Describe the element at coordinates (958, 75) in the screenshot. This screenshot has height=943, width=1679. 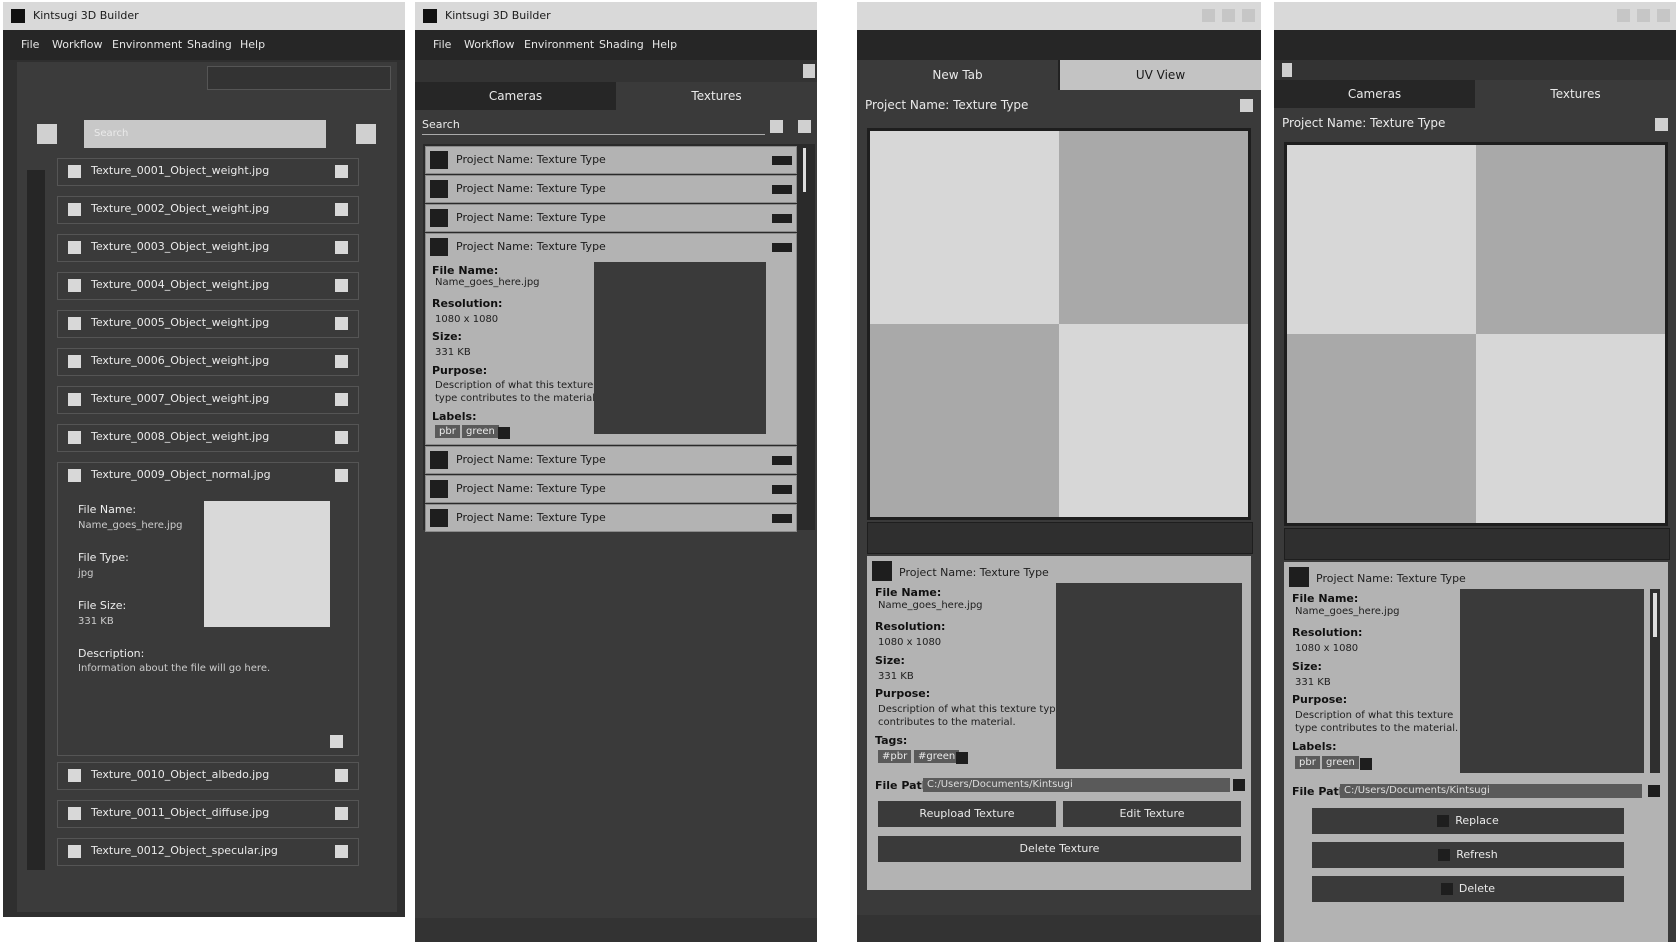
I see `tab-new-tab: New Tab` at that location.